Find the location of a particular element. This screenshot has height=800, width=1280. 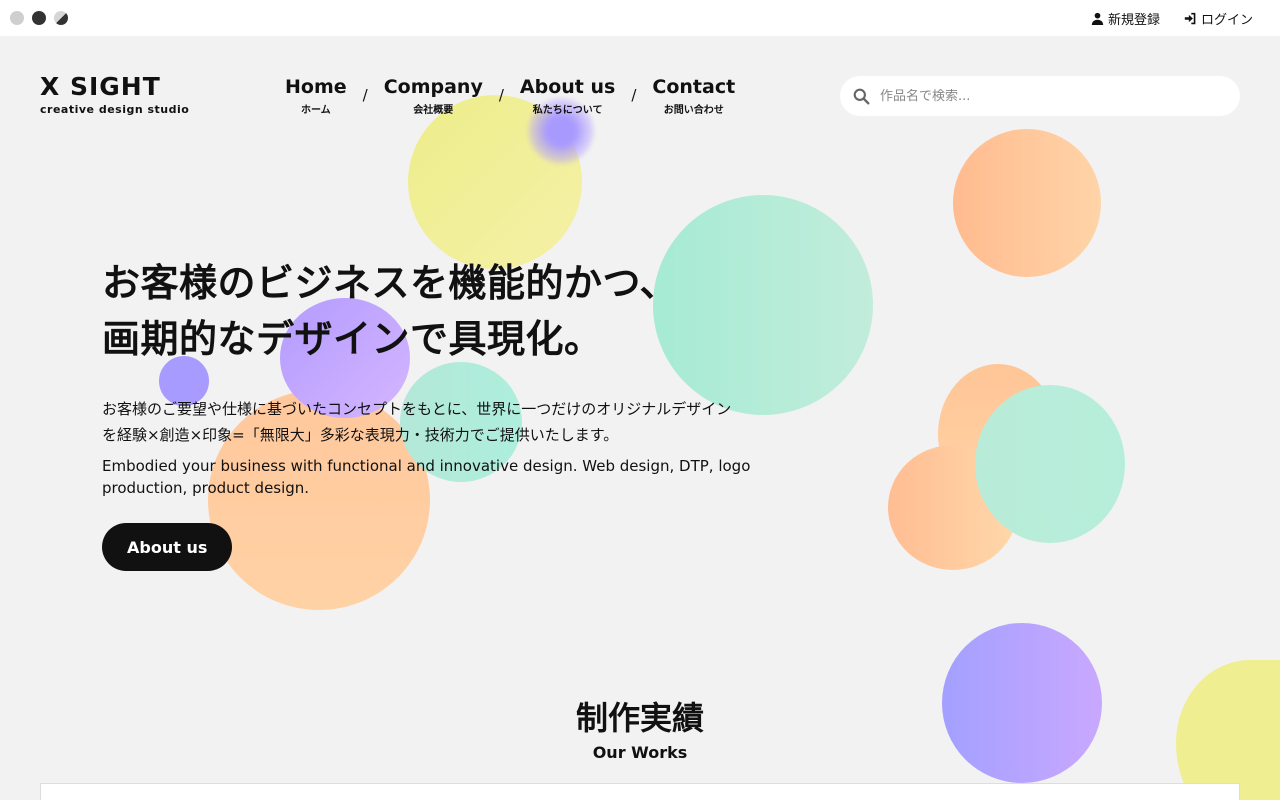

site-logo: X SIGHT creative design studio is located at coordinates (115, 94).